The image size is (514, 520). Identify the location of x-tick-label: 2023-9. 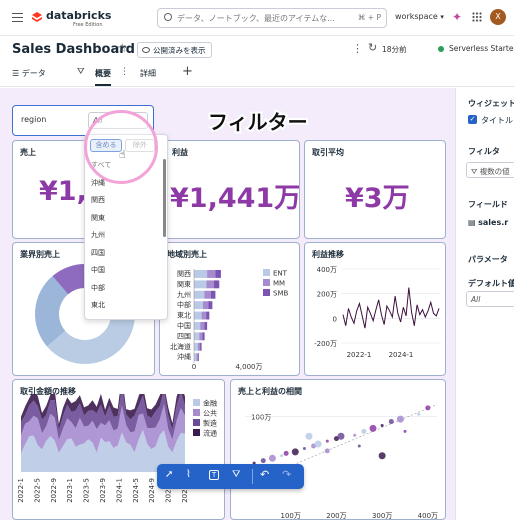
(103, 490).